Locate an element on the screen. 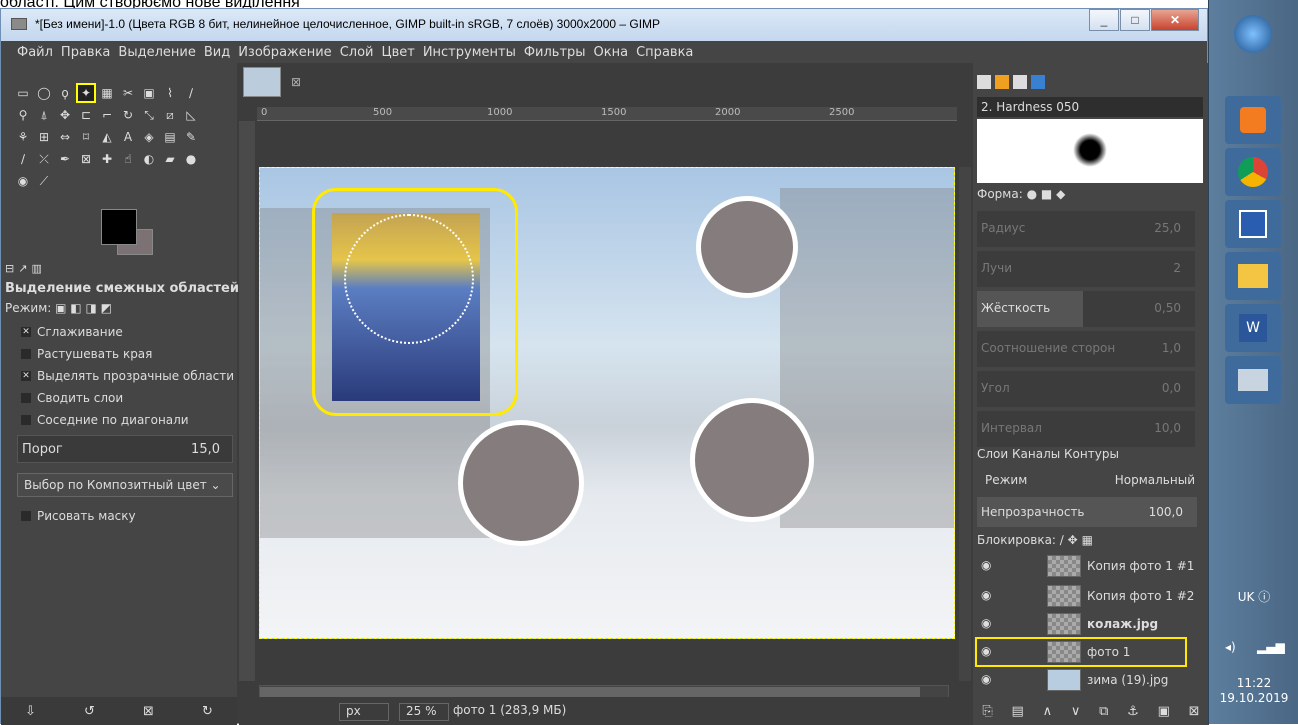 Image resolution: width=1298 pixels, height=725 pixels. gegl-icon: ● is located at coordinates (191, 159).